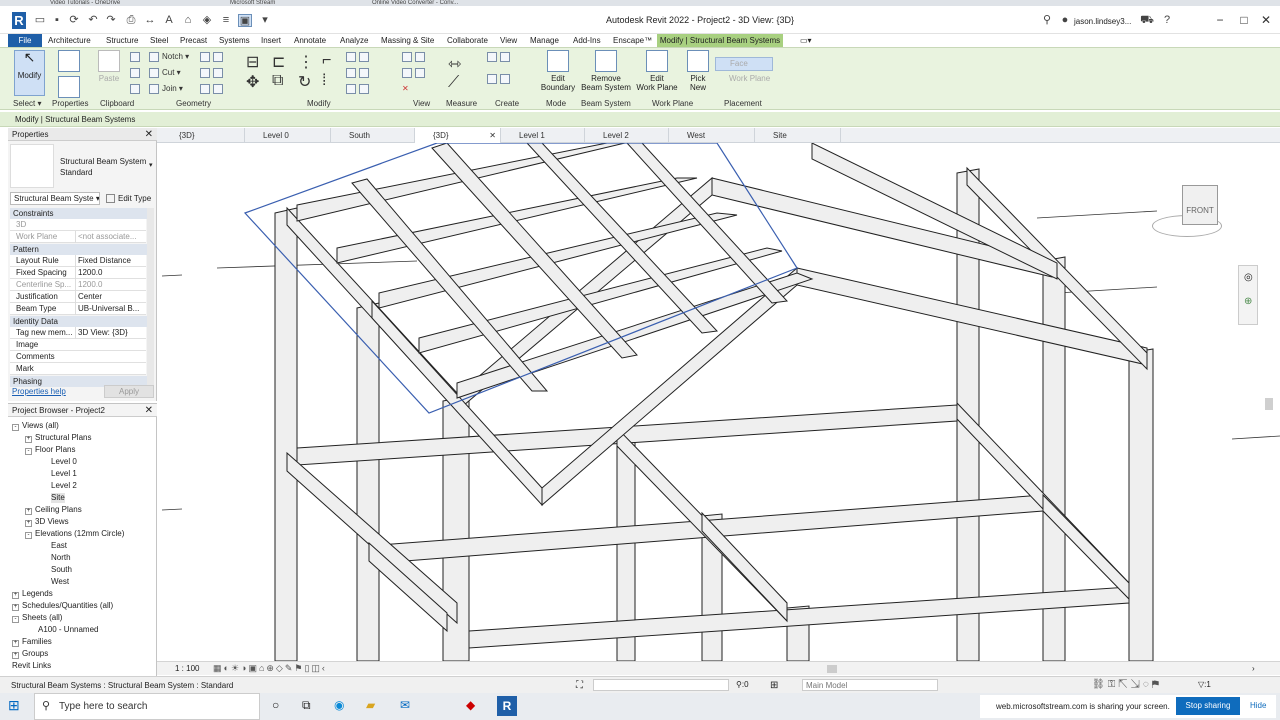 The width and height of the screenshot is (1280, 720). Describe the element at coordinates (467, 40) in the screenshot. I see `tab-collaborate: Collaborate` at that location.